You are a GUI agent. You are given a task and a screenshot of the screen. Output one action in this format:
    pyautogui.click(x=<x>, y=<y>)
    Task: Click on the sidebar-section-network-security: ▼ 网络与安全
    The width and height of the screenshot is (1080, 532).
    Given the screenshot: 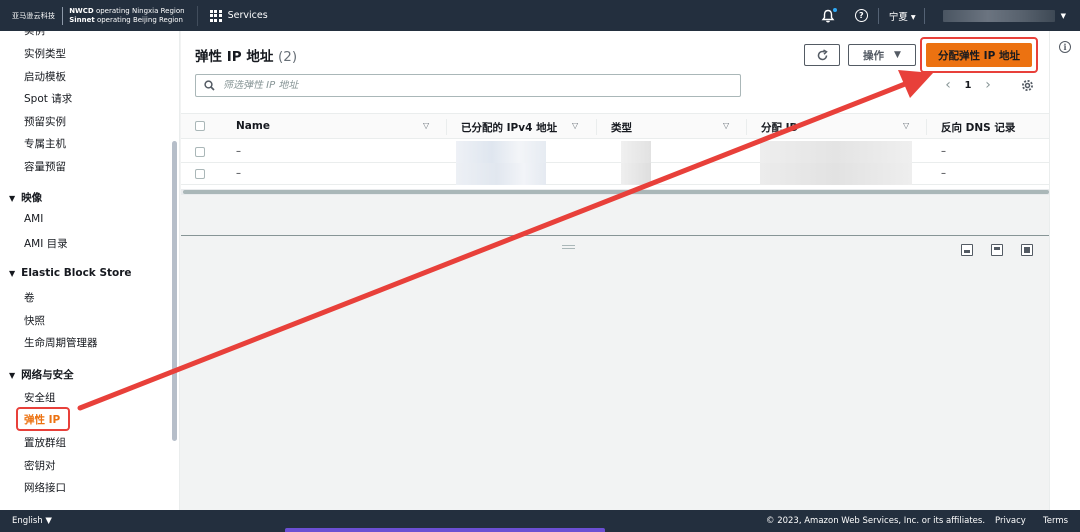 What is the action you would take?
    pyautogui.click(x=41, y=374)
    